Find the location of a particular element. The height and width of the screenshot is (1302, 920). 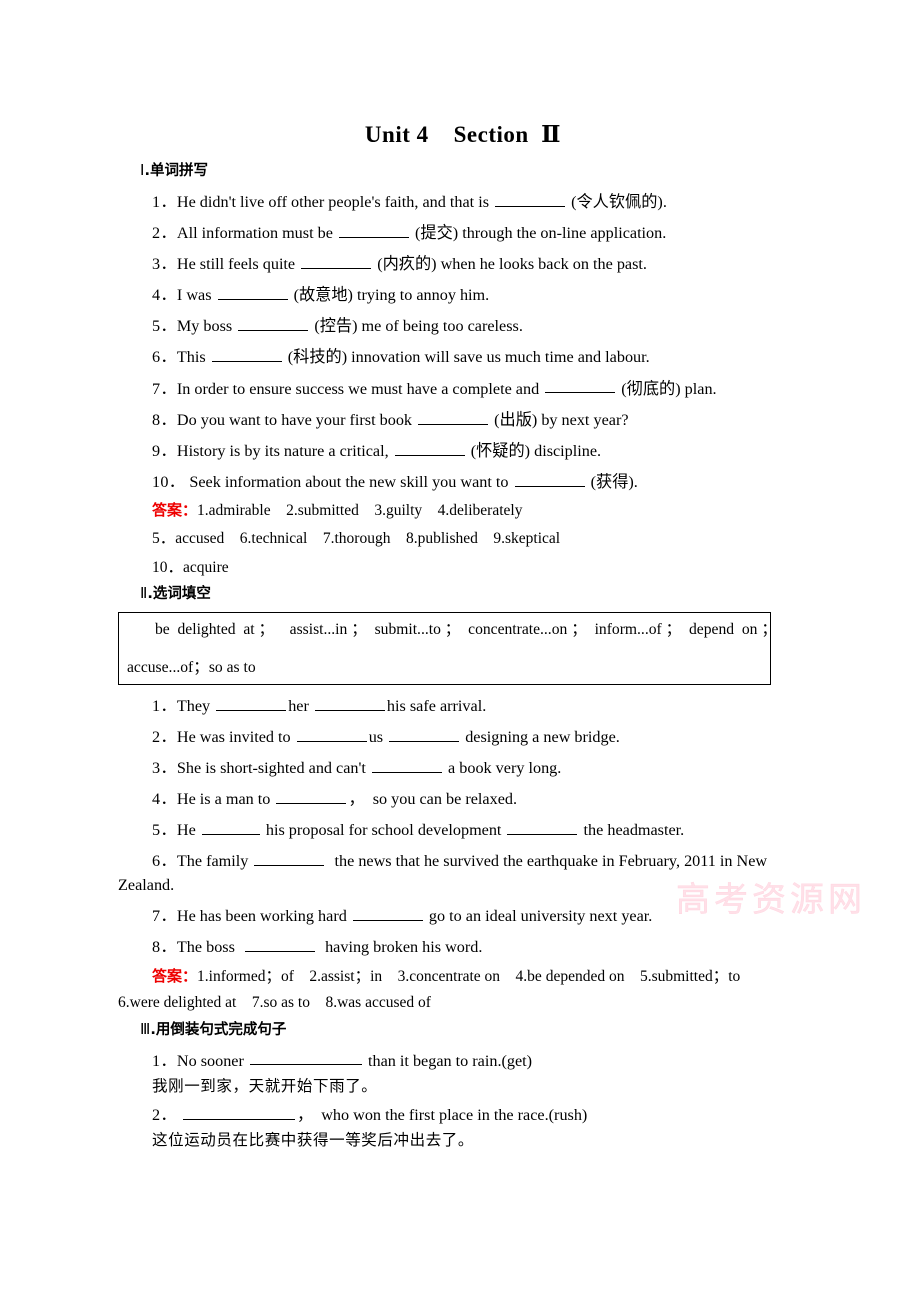

question-text: us is located at coordinates (378, 736).